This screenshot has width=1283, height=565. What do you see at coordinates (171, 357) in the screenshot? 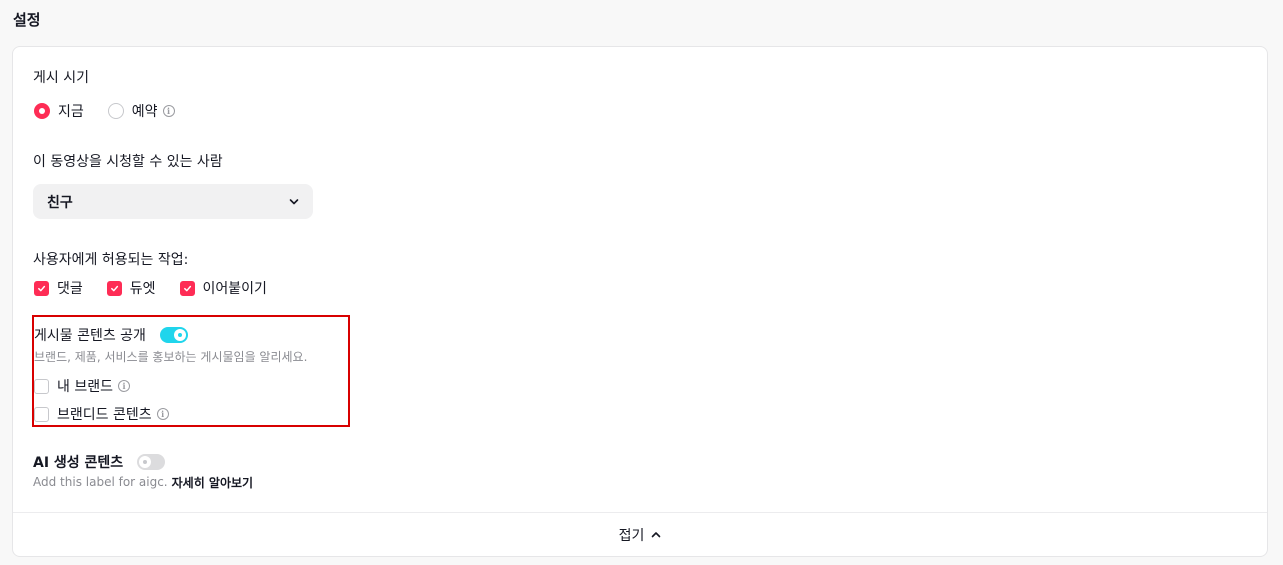
I see `content-disclosure-description: 브랜드, 제품, 서비스를 홍보하는 게시물임을 알리세요.` at bounding box center [171, 357].